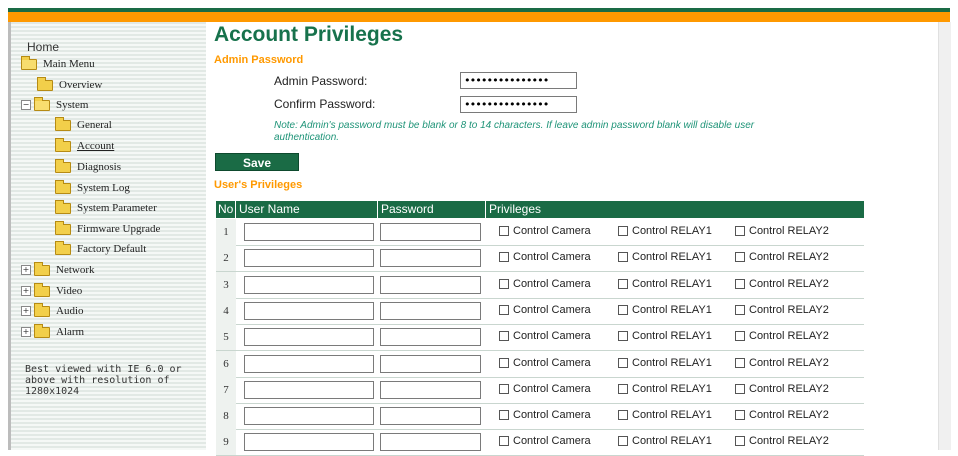 The height and width of the screenshot is (456, 958). I want to click on sidebar-item-firmware-upgrade: Firmware Upgrade, so click(107, 228).